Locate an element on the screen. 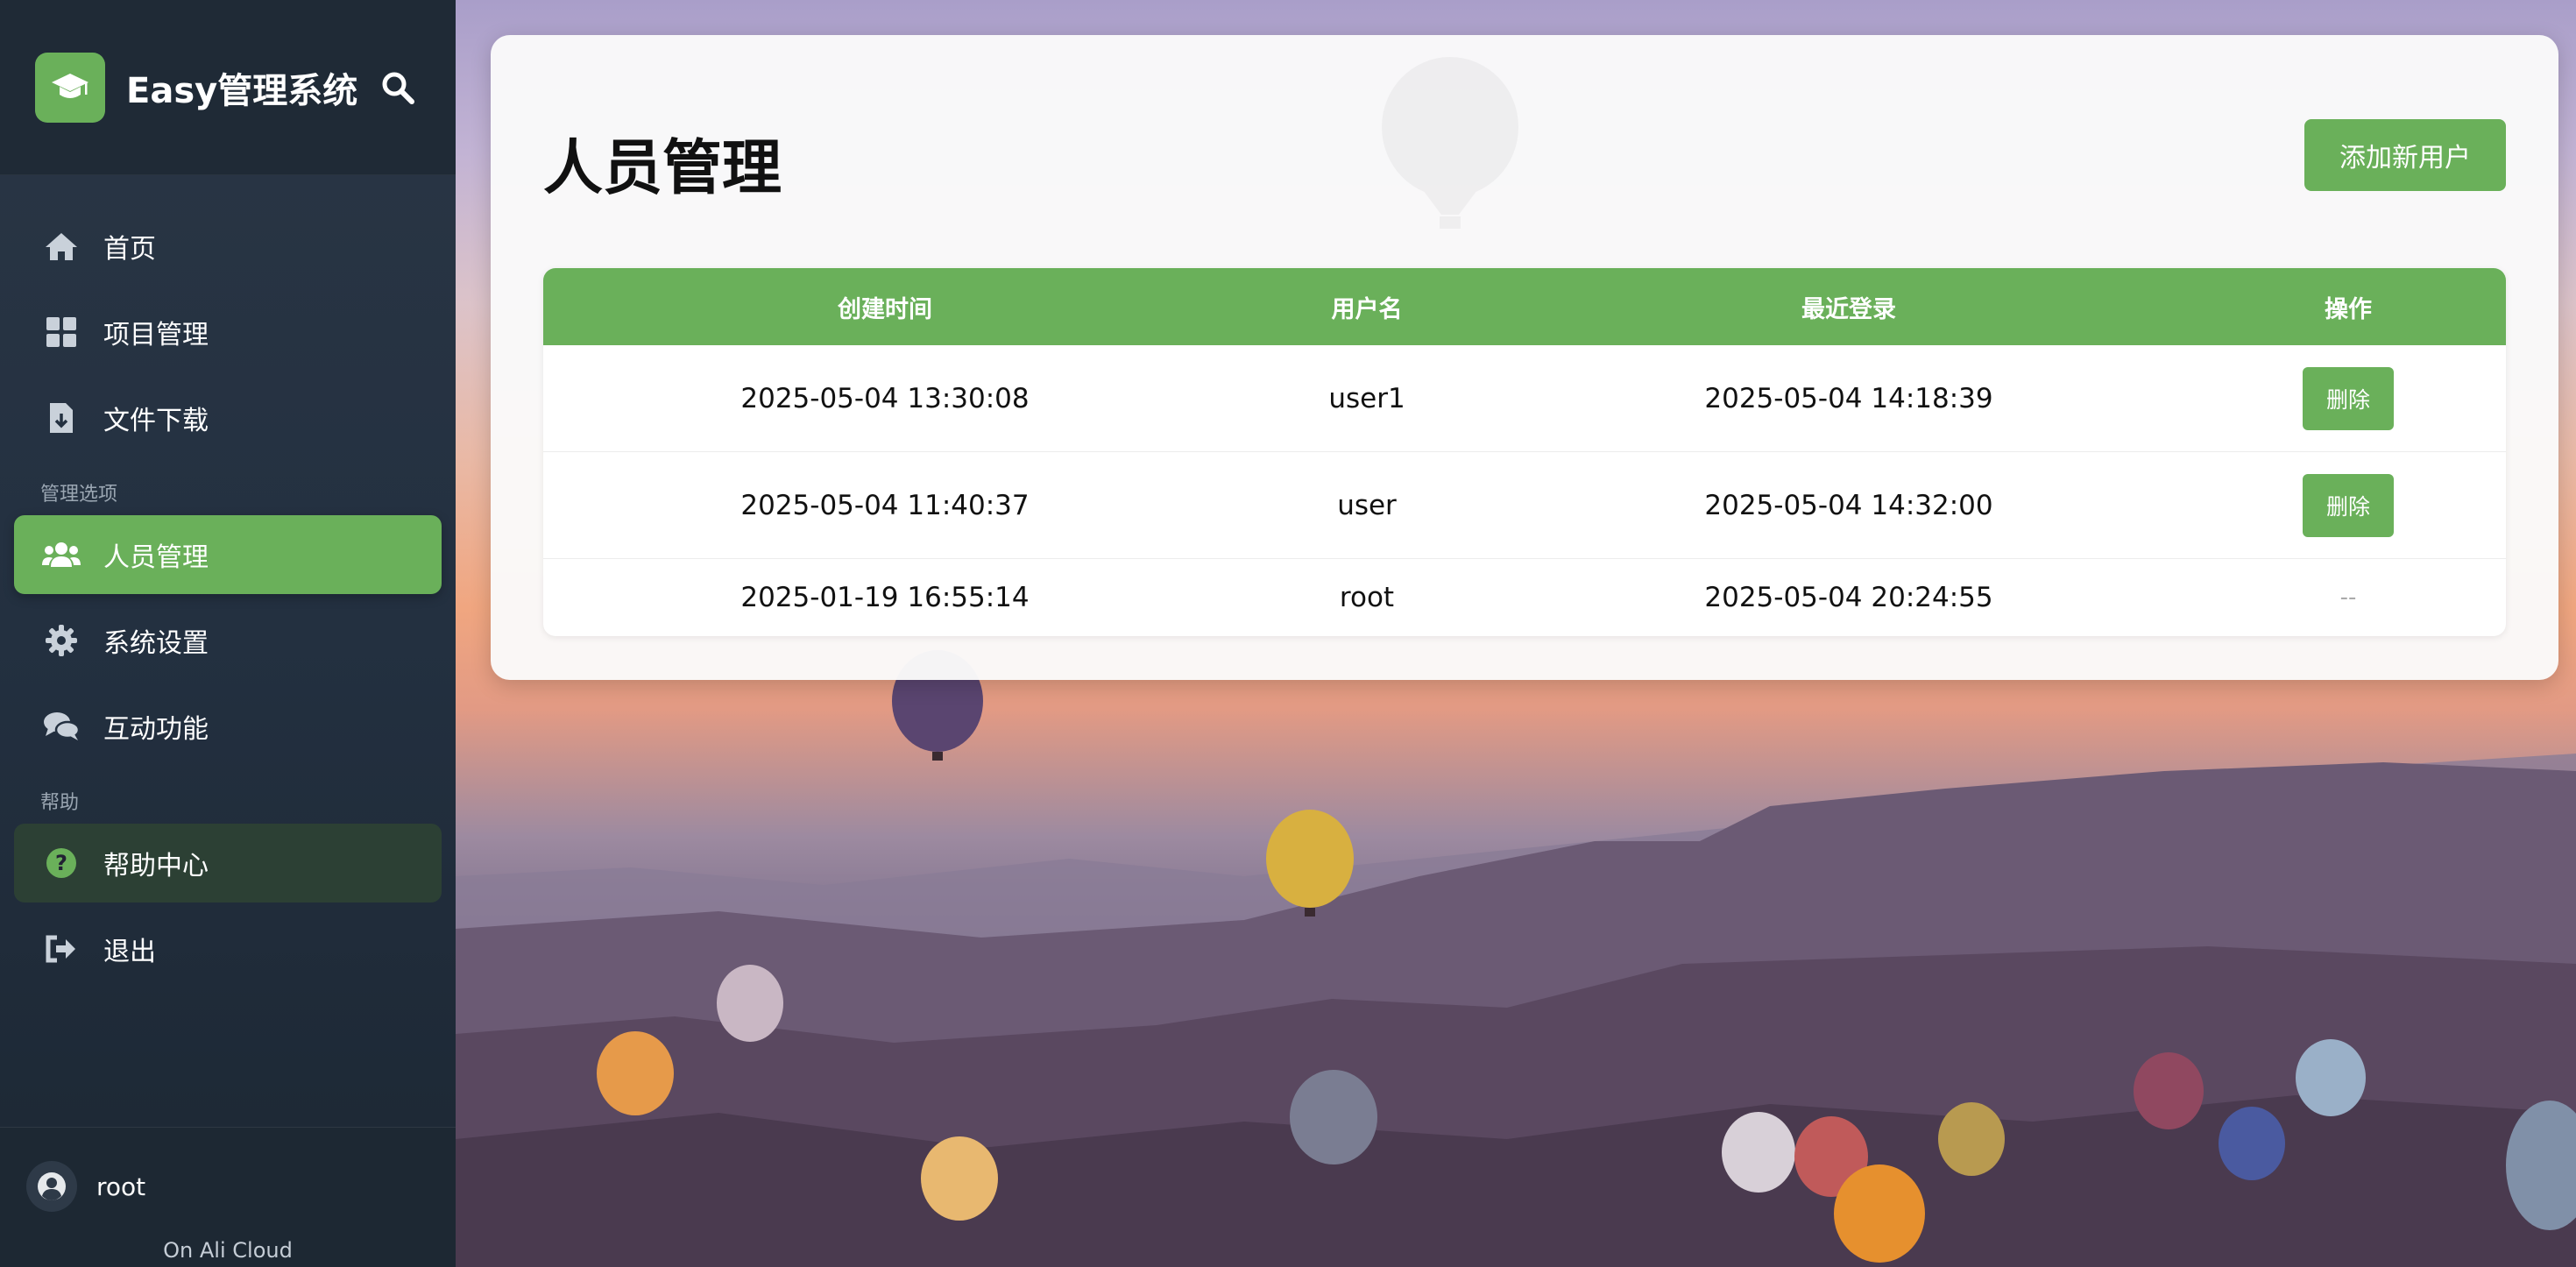  last-login-cell: 2025-05-04 14:18:39 is located at coordinates (1848, 398).